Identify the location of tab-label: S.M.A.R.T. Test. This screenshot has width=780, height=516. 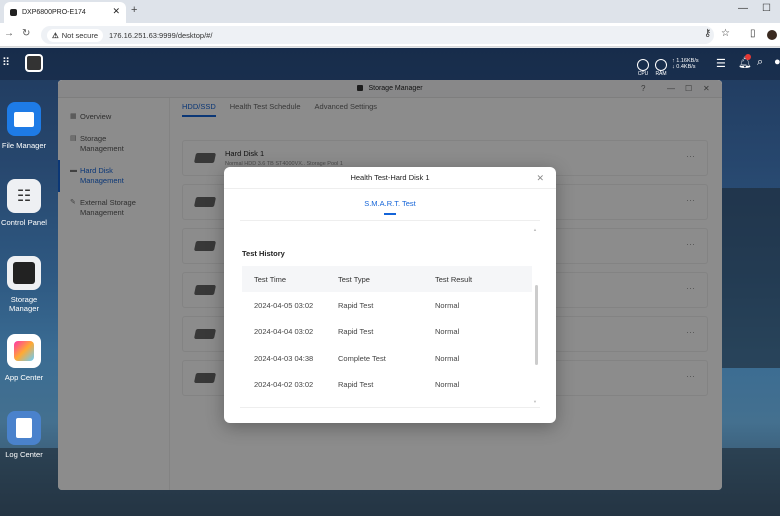
(390, 203).